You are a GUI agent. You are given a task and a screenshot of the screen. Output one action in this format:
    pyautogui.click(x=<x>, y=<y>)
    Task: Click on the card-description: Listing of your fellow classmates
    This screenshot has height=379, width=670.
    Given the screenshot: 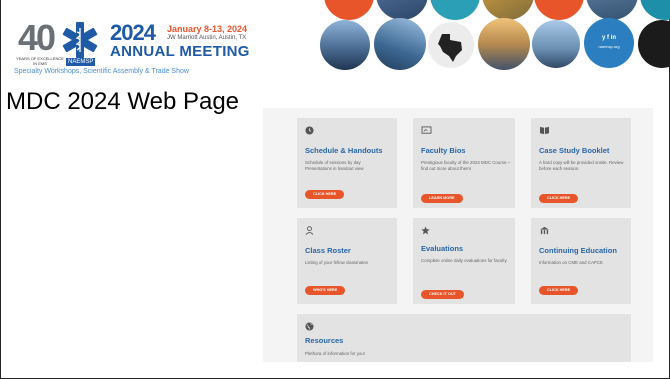 What is the action you would take?
    pyautogui.click(x=336, y=262)
    